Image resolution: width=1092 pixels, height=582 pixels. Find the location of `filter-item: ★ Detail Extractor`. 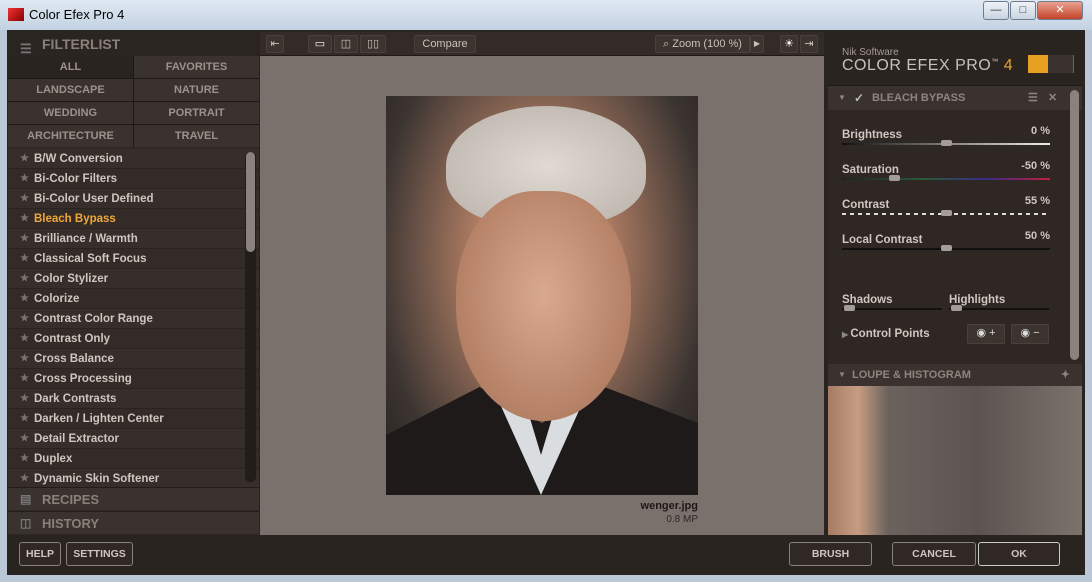

filter-item: ★ Detail Extractor is located at coordinates (133, 439).